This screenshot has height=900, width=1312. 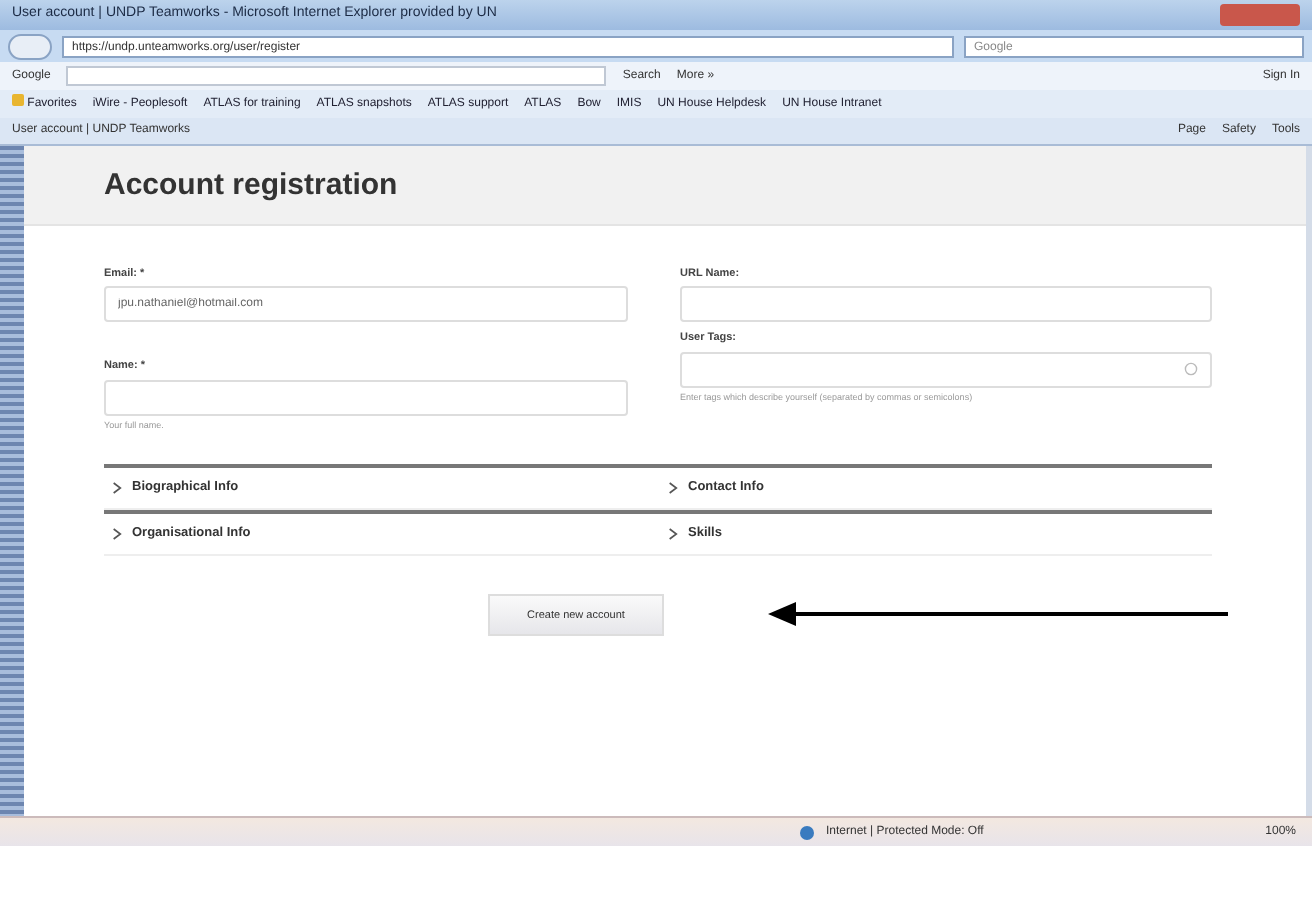 What do you see at coordinates (251, 185) in the screenshot?
I see `page-heading: Account registration` at bounding box center [251, 185].